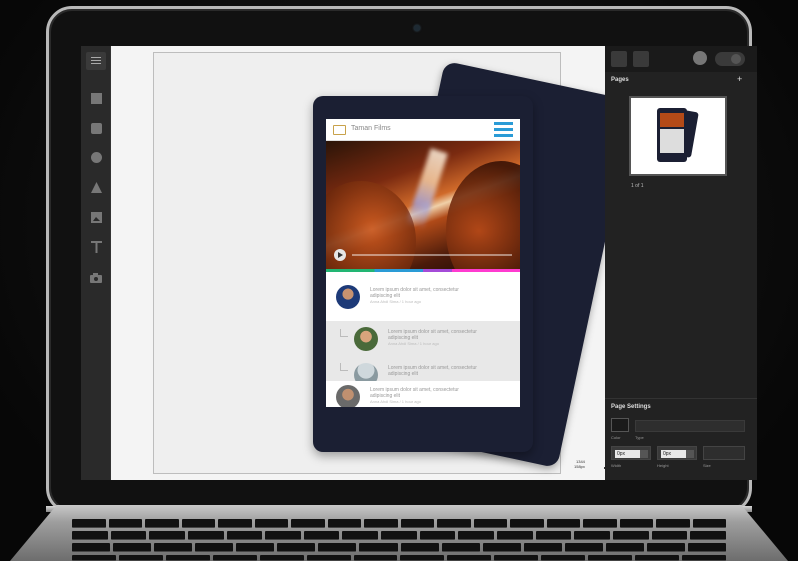  What do you see at coordinates (96, 217) in the screenshot?
I see `image-icon` at bounding box center [96, 217].